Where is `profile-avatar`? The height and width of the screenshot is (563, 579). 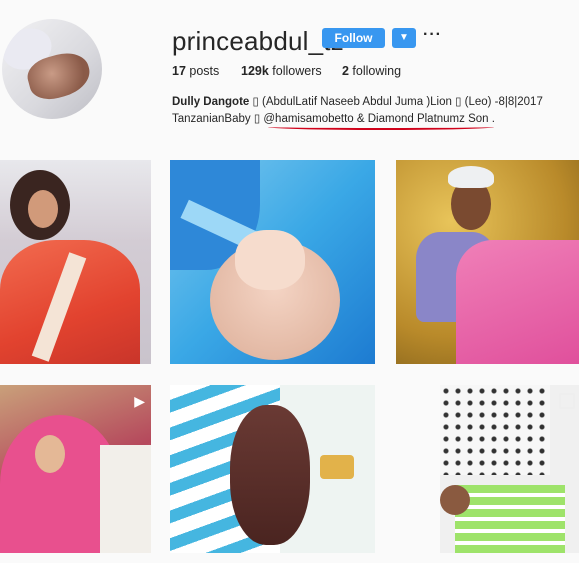 profile-avatar is located at coordinates (52, 69).